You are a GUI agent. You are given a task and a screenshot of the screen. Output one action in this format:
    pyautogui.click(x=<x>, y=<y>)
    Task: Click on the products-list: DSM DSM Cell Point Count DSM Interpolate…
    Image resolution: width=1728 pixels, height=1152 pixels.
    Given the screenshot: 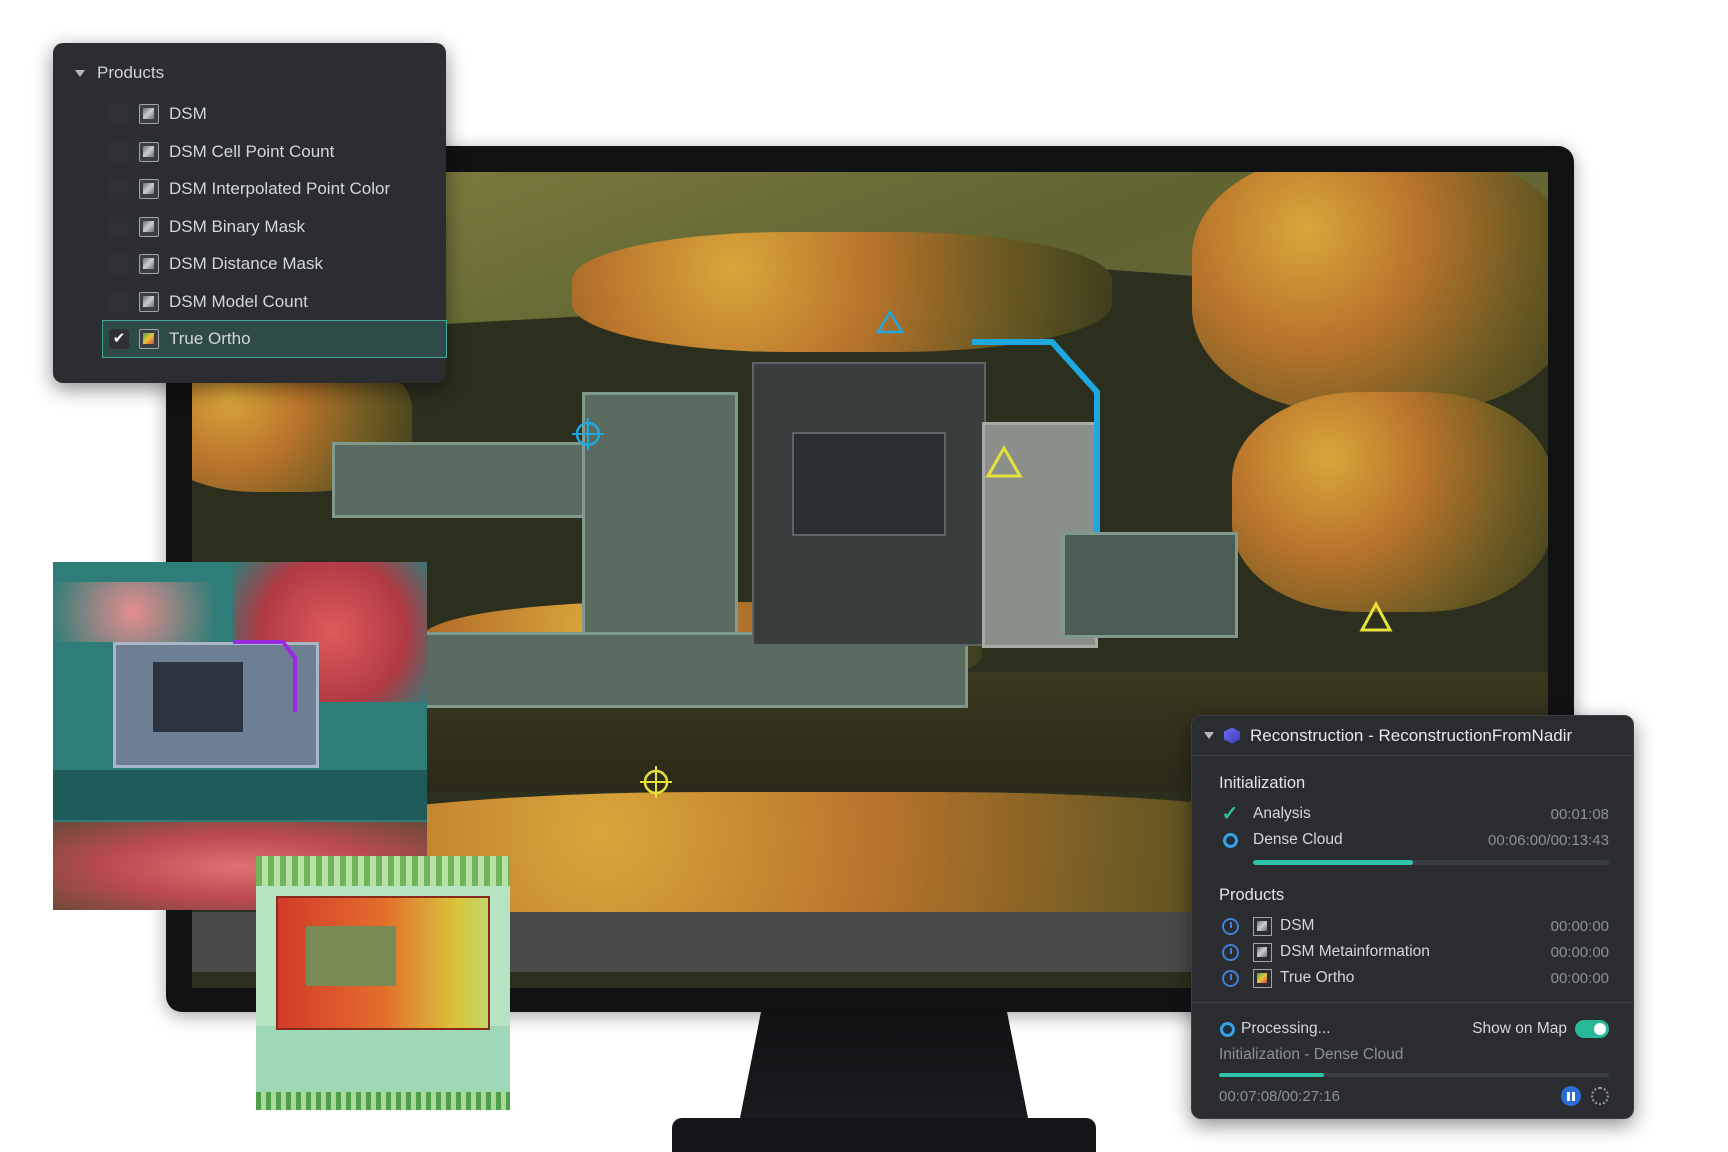 What is the action you would take?
    pyautogui.click(x=274, y=227)
    